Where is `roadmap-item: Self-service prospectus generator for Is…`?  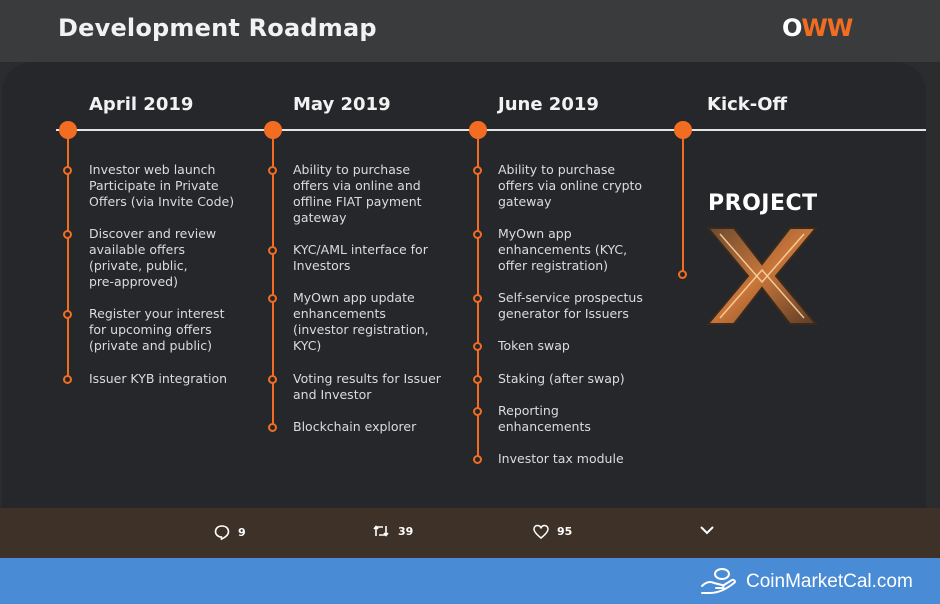
roadmap-item: Self-service prospectus generator for Is… is located at coordinates (570, 305).